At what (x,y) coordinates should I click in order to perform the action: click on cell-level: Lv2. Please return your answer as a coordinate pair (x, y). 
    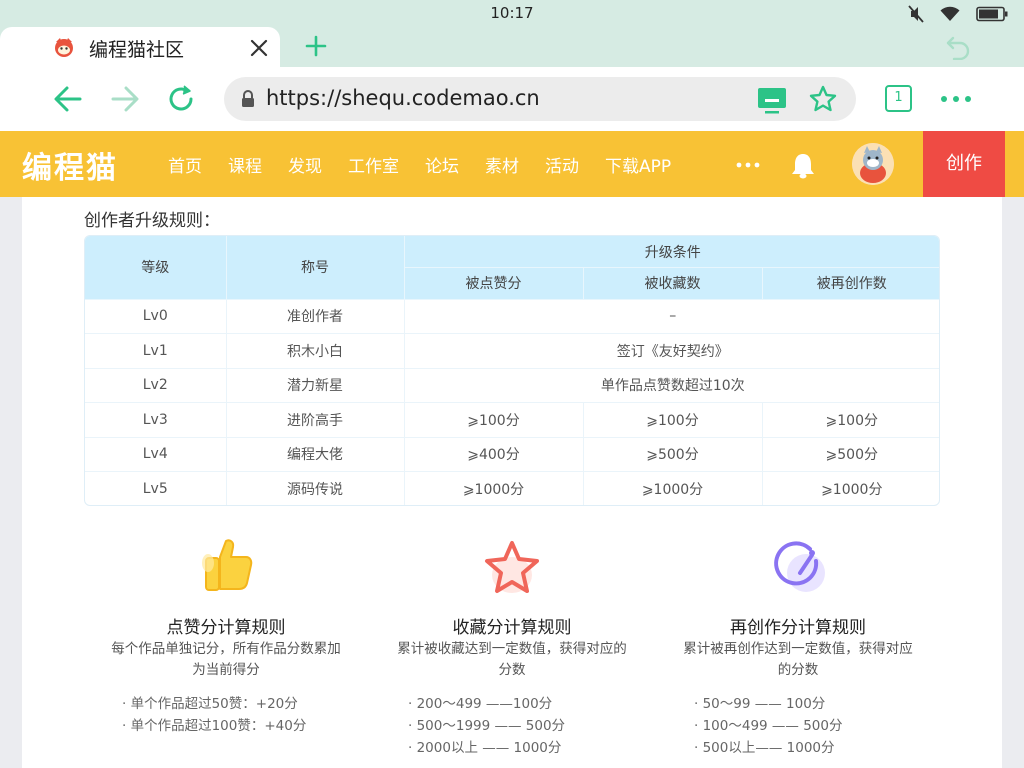
    Looking at the image, I should click on (156, 385).